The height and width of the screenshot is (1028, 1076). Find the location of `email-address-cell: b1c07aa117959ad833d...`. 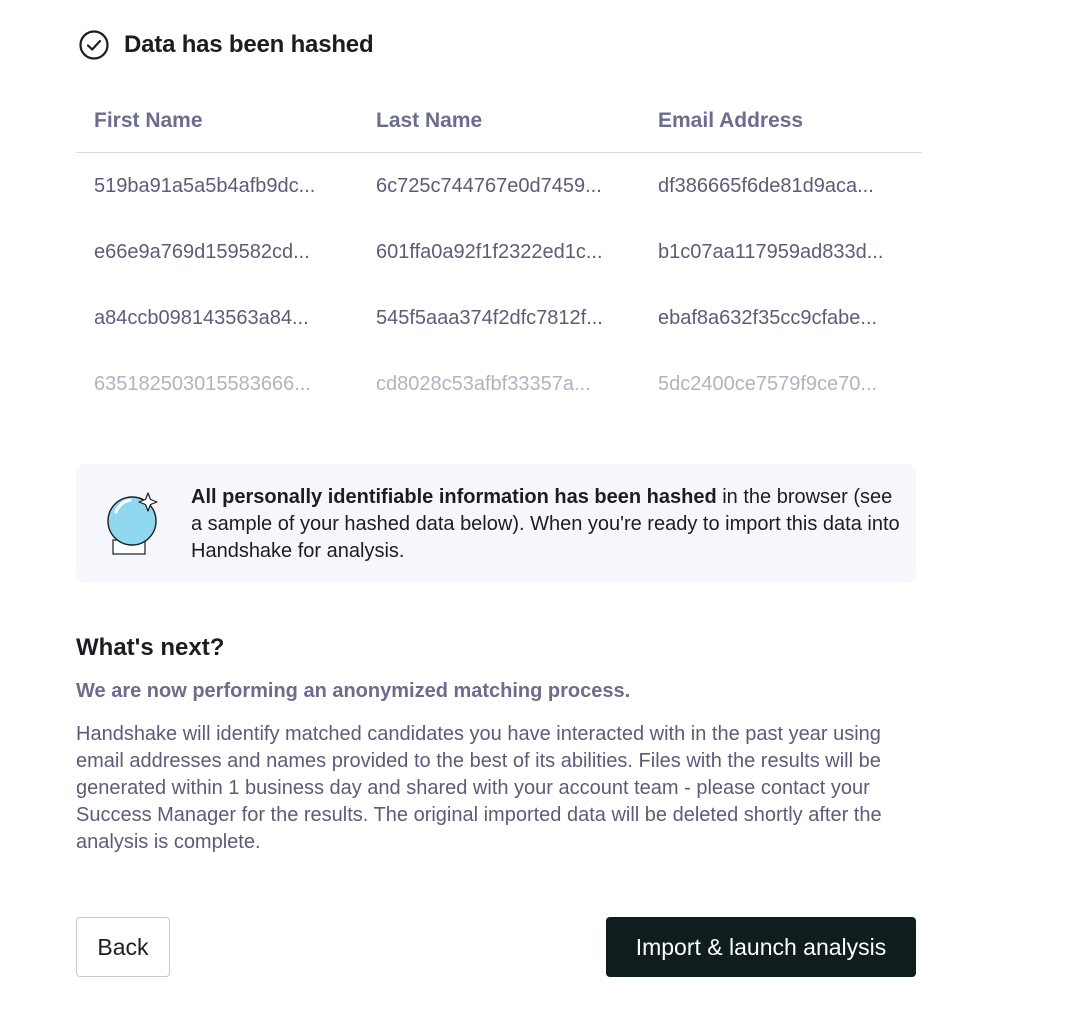

email-address-cell: b1c07aa117959ad833d... is located at coordinates (771, 251).